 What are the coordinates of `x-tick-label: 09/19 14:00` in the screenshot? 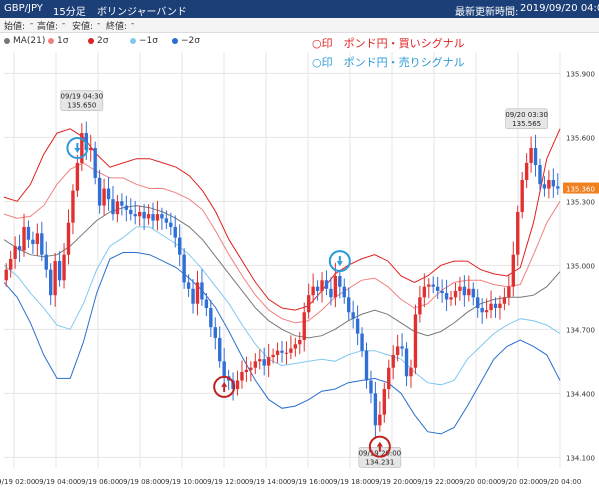 It's located at (266, 482).